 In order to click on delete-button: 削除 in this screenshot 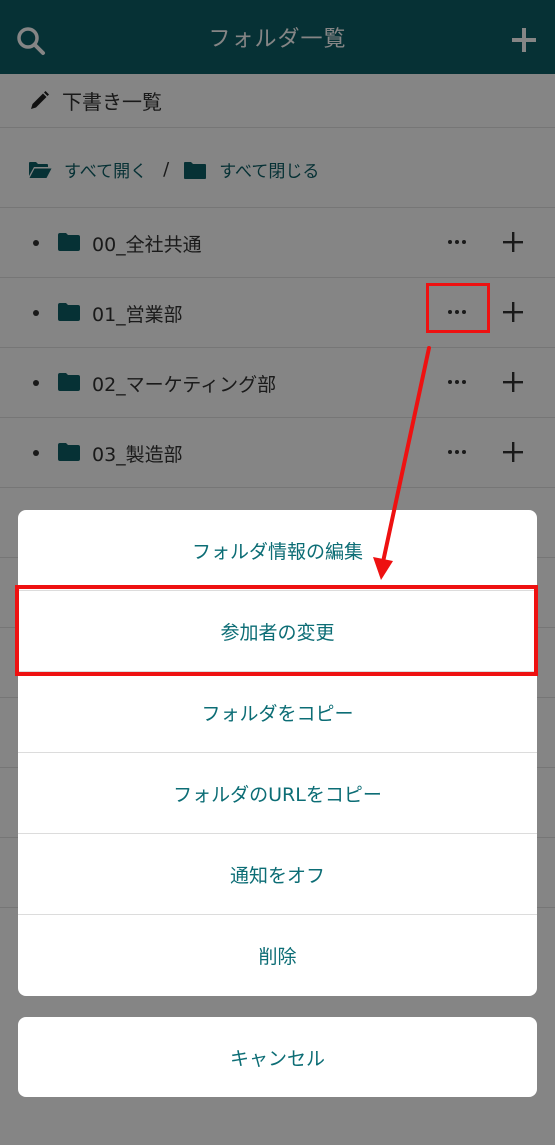, I will do `click(277, 955)`.